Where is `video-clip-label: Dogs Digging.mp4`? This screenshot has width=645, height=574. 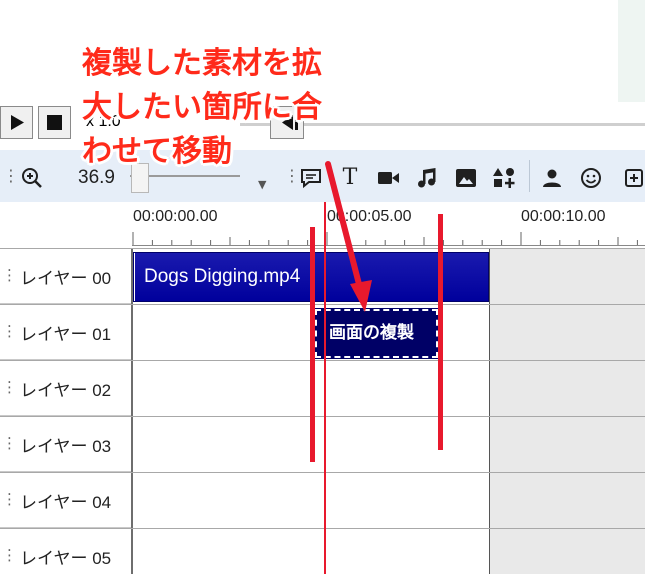
video-clip-label: Dogs Digging.mp4 is located at coordinates (222, 276).